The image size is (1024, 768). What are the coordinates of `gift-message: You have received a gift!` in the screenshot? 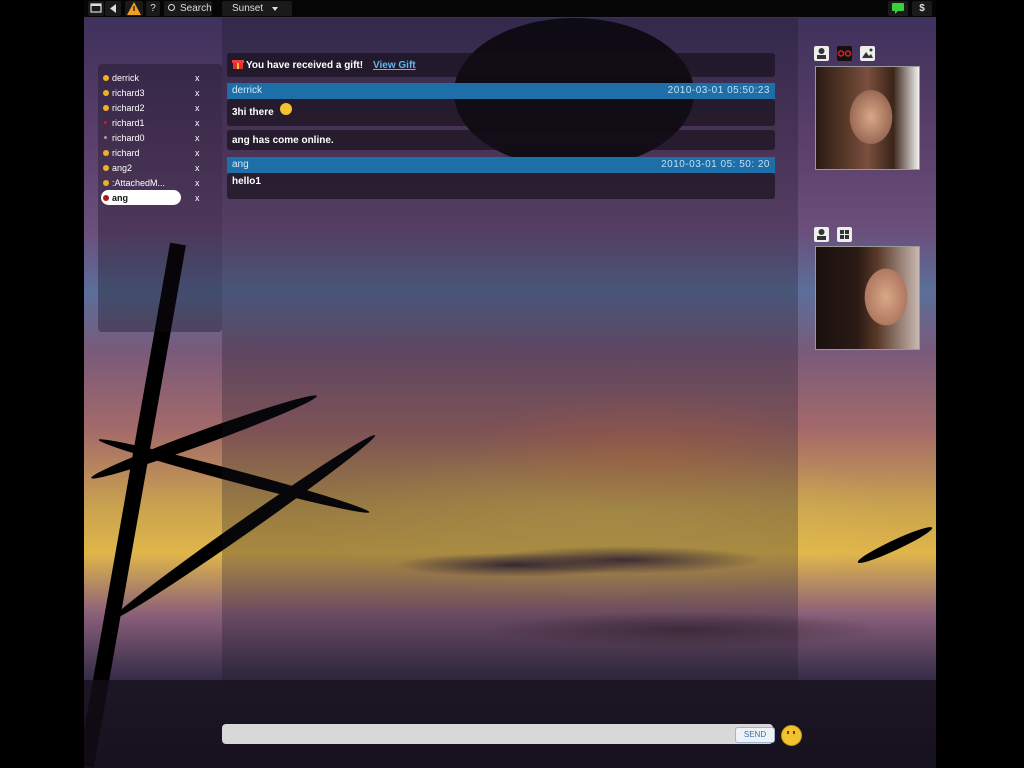 It's located at (305, 65).